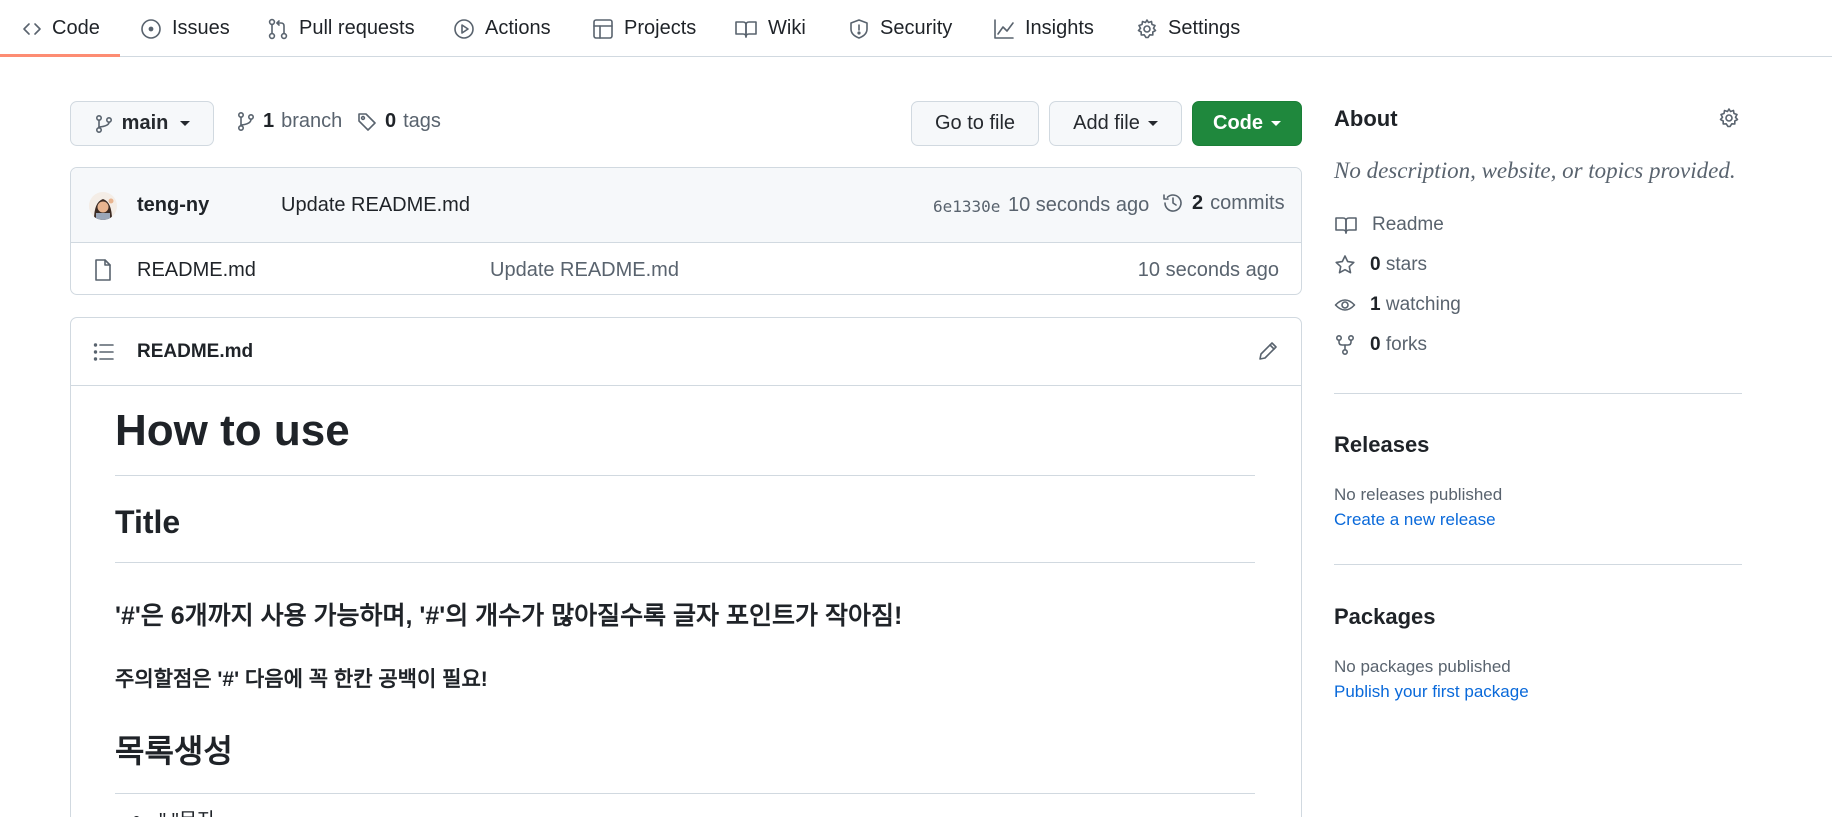 The height and width of the screenshot is (817, 1832). What do you see at coordinates (1406, 344) in the screenshot?
I see `forks-label: forks` at bounding box center [1406, 344].